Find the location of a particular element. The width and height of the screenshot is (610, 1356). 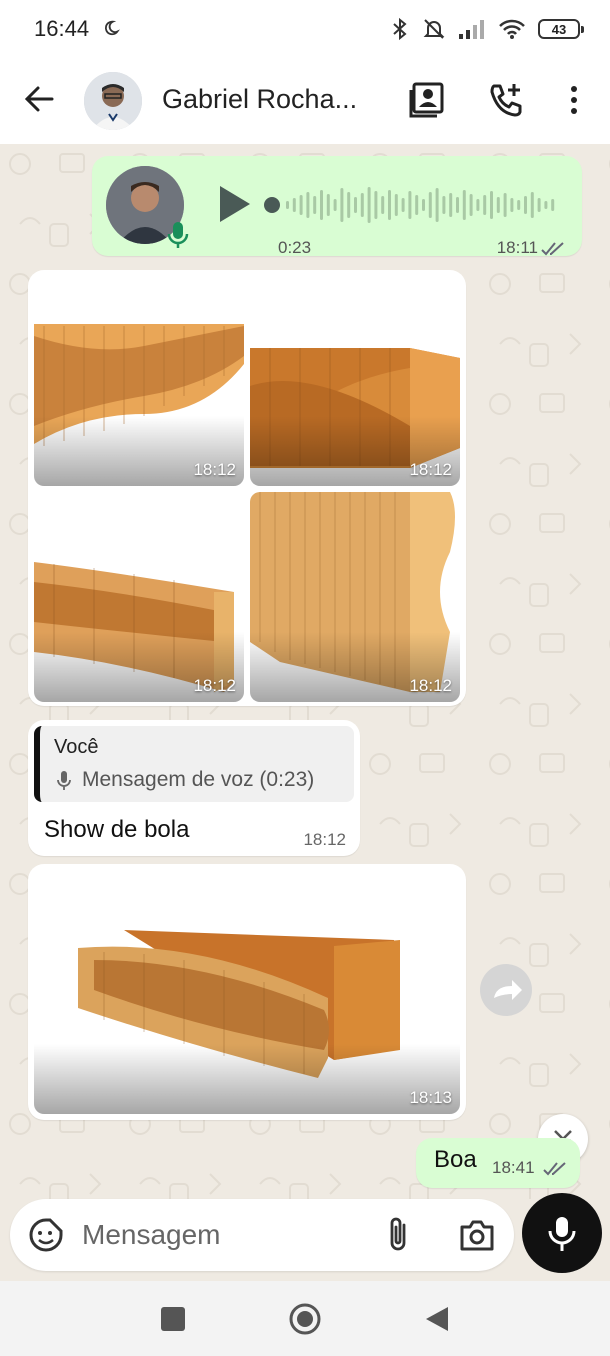

forward-icon is located at coordinates (508, 990).